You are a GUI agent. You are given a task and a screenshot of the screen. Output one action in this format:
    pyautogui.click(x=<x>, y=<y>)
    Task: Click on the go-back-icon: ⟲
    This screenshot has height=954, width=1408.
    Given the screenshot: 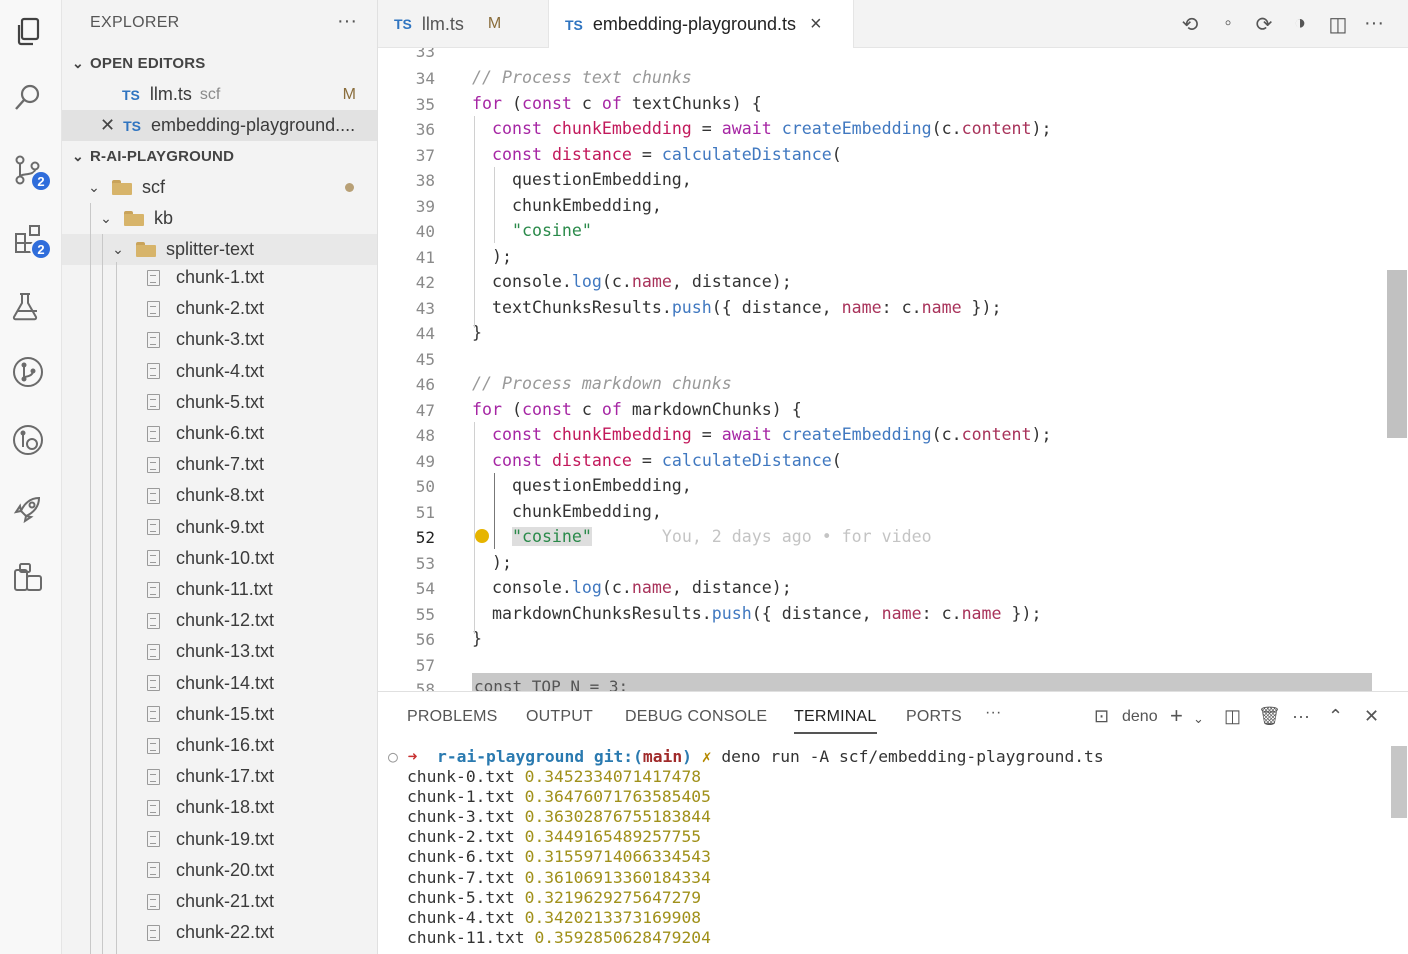 What is the action you would take?
    pyautogui.click(x=1190, y=24)
    